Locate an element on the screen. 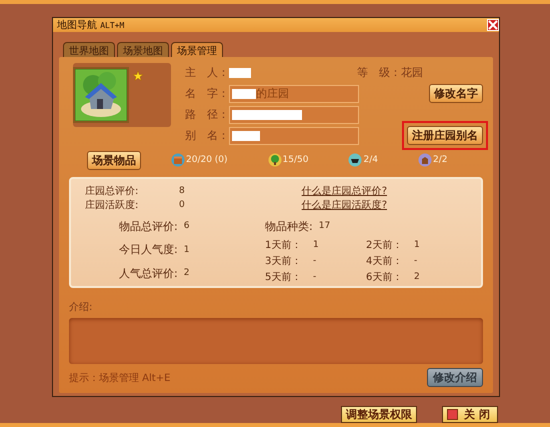 The image size is (550, 427). stat-label: 庄园活跃度: is located at coordinates (112, 205).